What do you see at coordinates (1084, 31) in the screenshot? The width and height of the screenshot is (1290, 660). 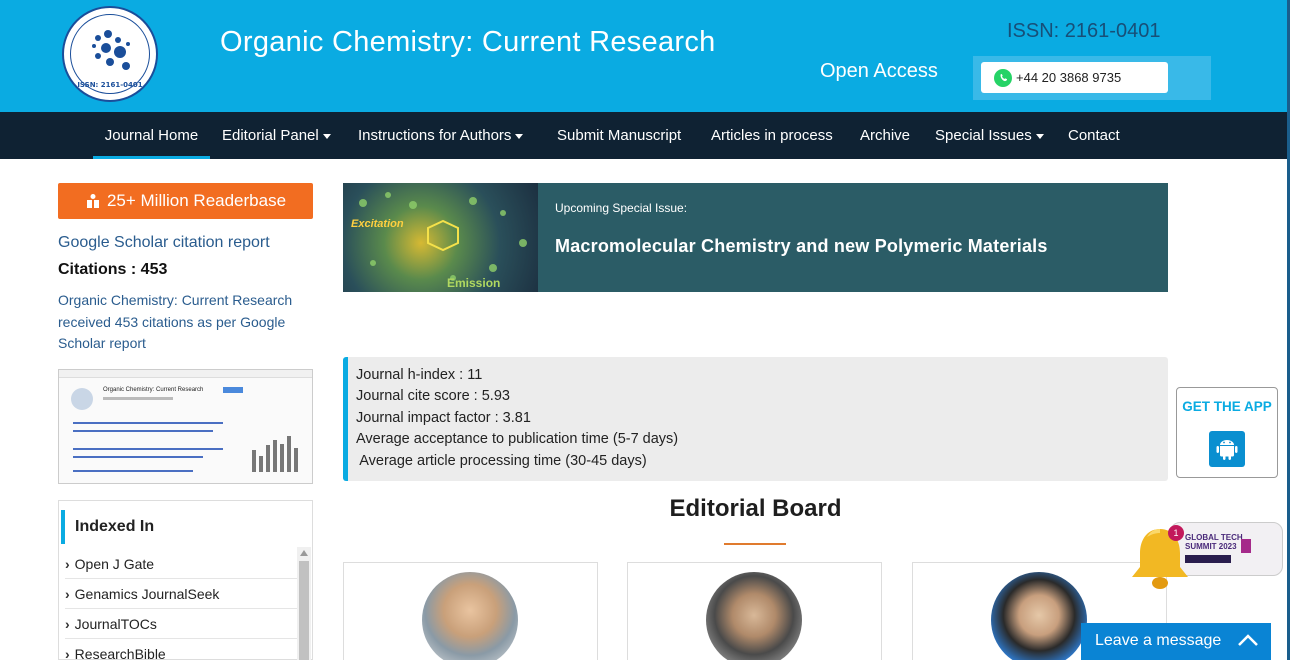 I see `issn-label: ISSN: 2161-0401` at bounding box center [1084, 31].